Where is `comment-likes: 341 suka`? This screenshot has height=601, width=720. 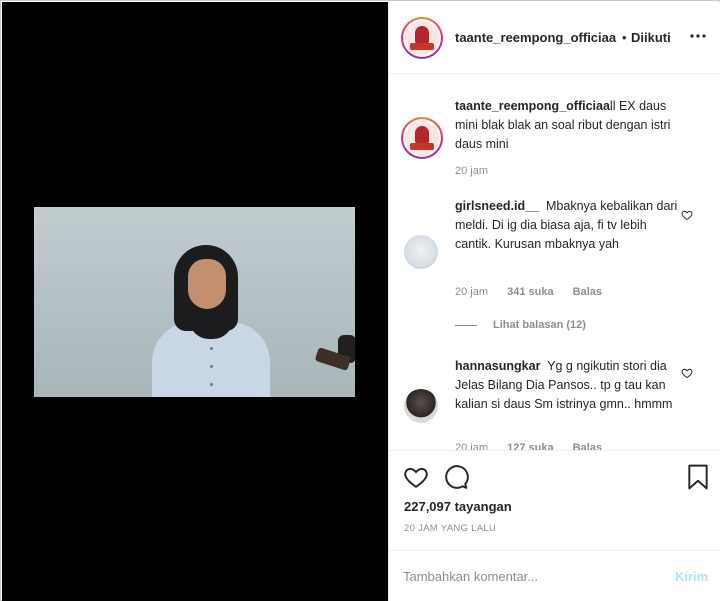 comment-likes: 341 suka is located at coordinates (530, 292).